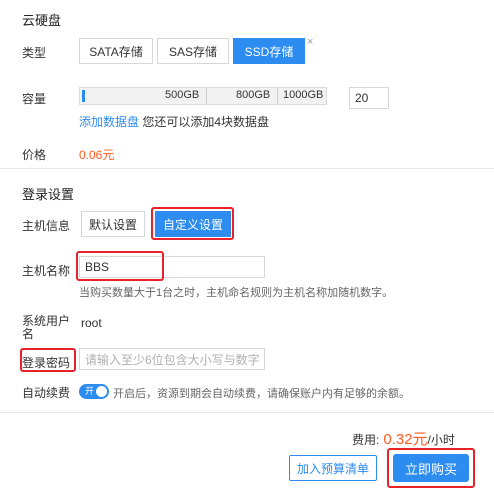  I want to click on password-input: 请输入至少6位包含大小写与数字, so click(172, 359).